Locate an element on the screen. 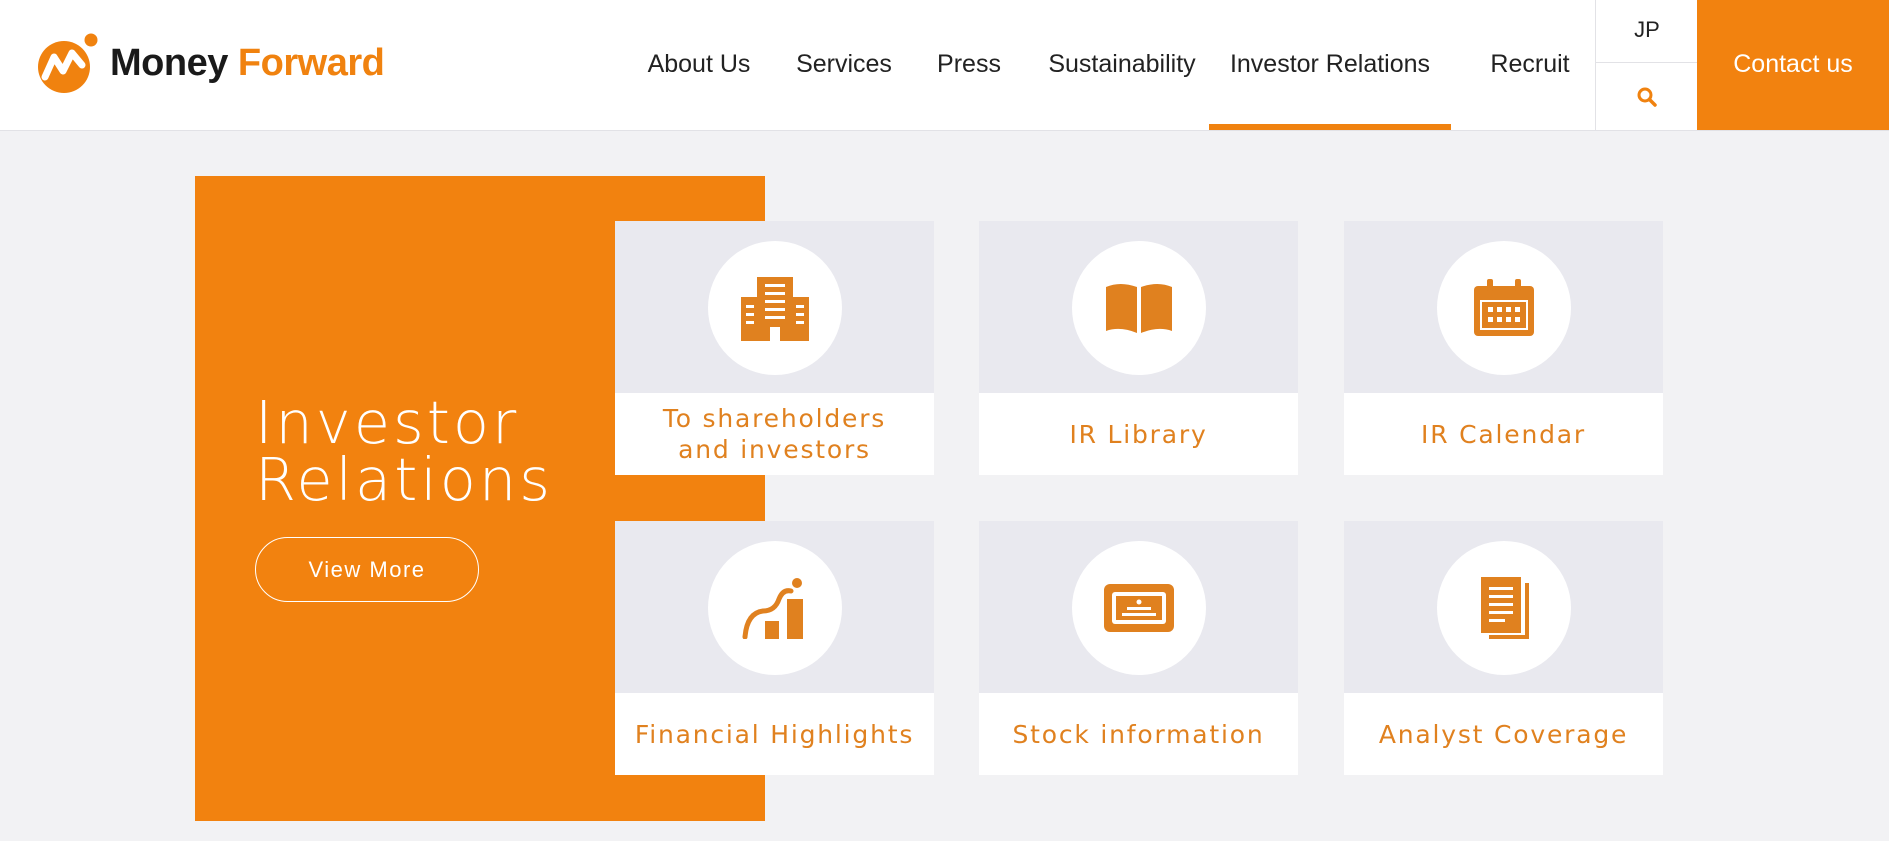 The image size is (1889, 841). nav-services: Services is located at coordinates (844, 65).